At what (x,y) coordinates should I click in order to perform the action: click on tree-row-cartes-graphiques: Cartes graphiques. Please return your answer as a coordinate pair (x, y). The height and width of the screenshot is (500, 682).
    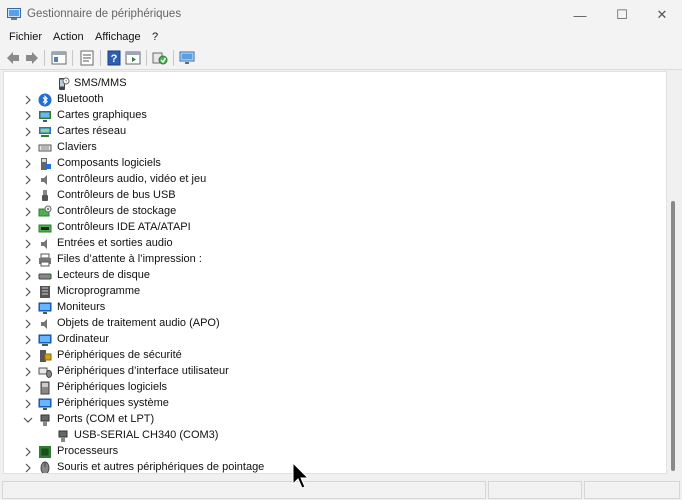
    Looking at the image, I should click on (324, 116).